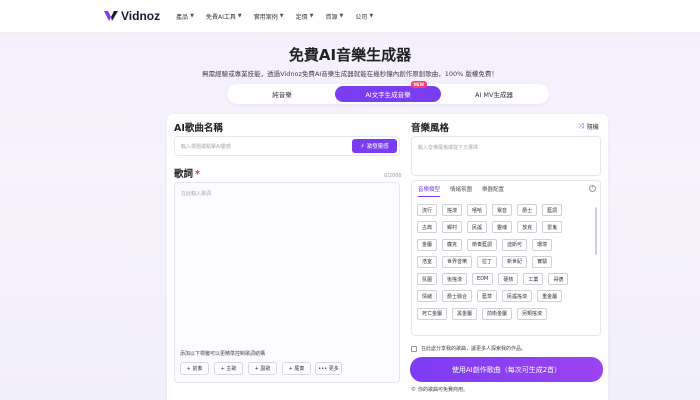 The width and height of the screenshot is (700, 400). What do you see at coordinates (468, 348) in the screenshot?
I see `share-consent: 在此處分享我的歌曲，讓更多人探索我的作品。` at bounding box center [468, 348].